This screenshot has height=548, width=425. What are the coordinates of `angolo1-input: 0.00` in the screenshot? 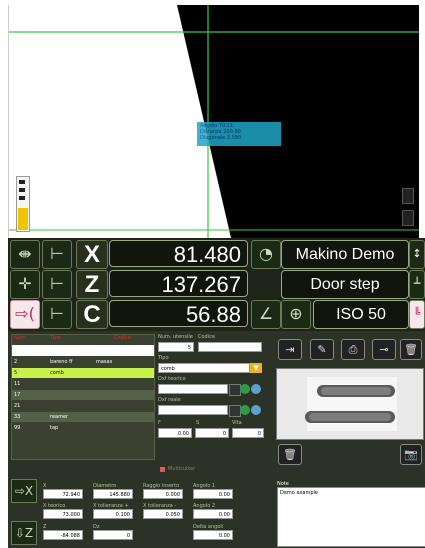 It's located at (213, 494).